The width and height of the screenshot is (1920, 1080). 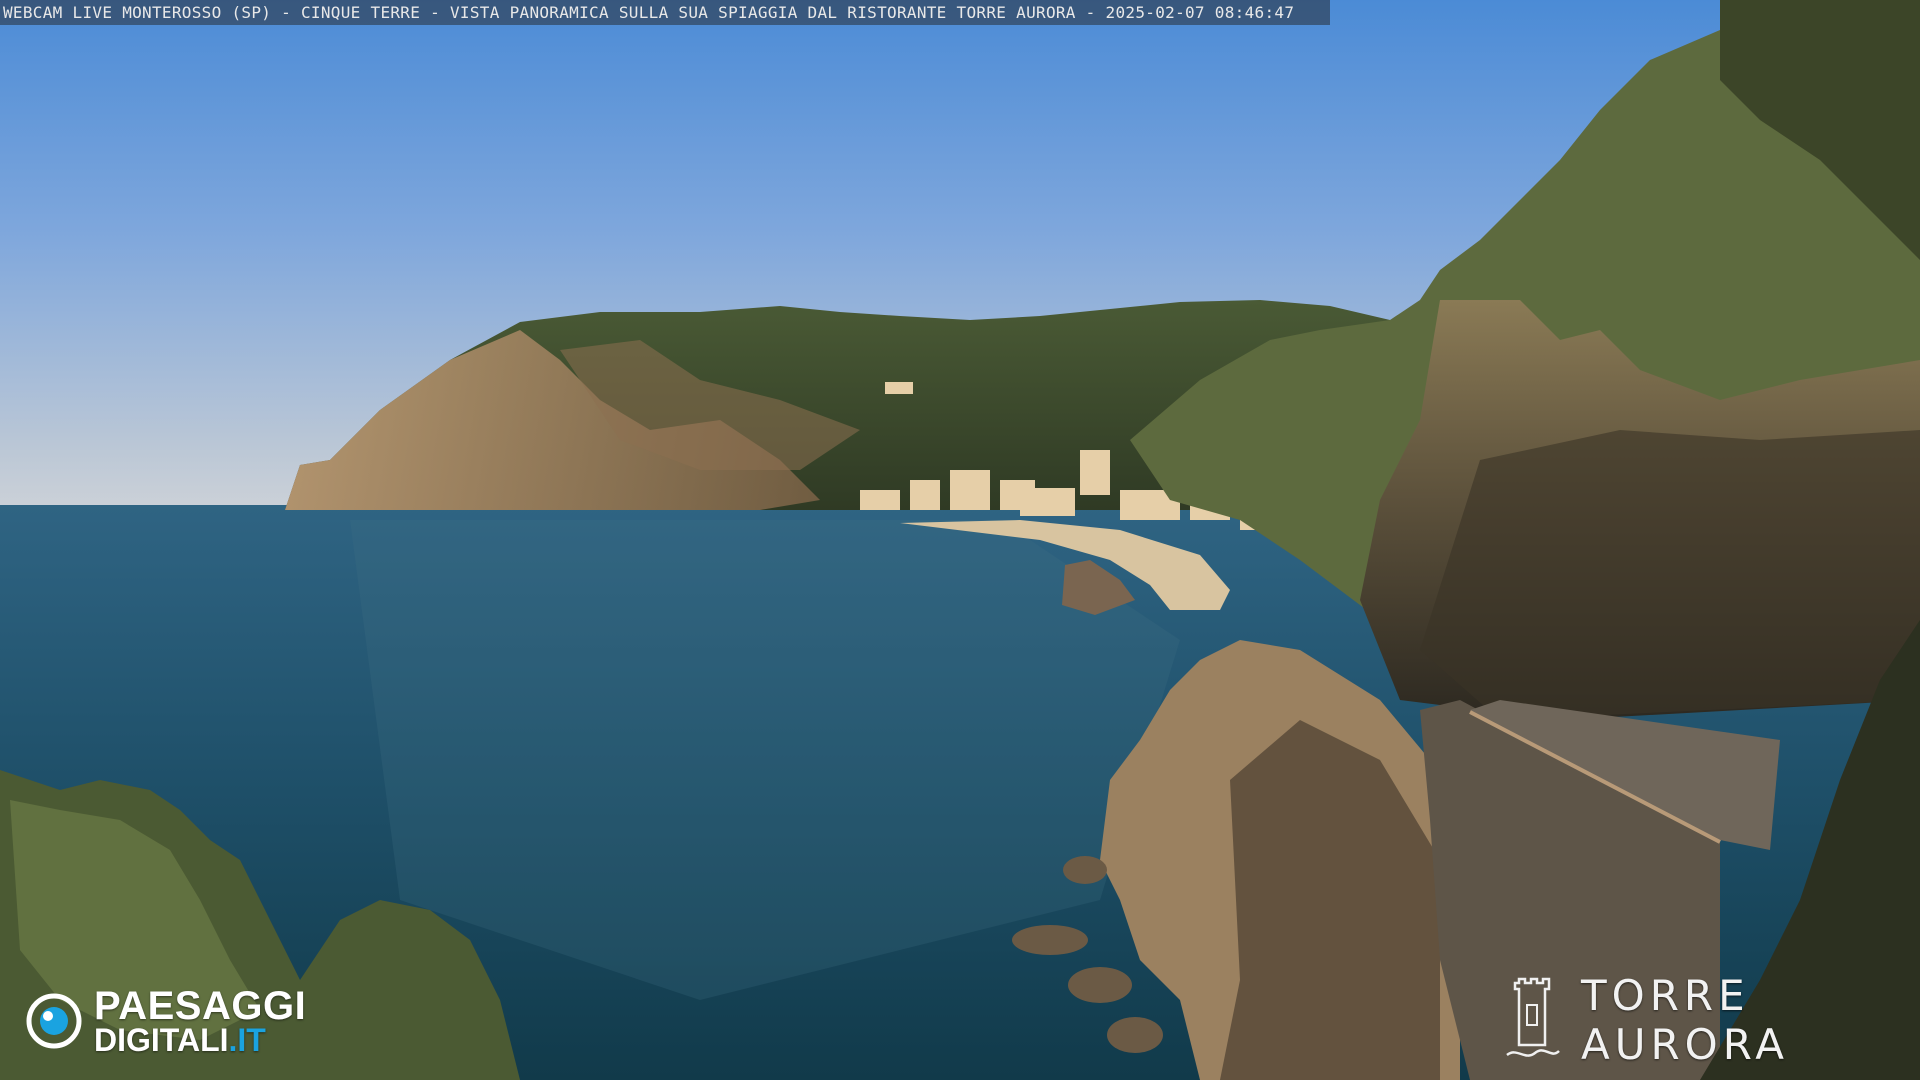 What do you see at coordinates (200, 1006) in the screenshot?
I see `logo-line1: PAESAGGI` at bounding box center [200, 1006].